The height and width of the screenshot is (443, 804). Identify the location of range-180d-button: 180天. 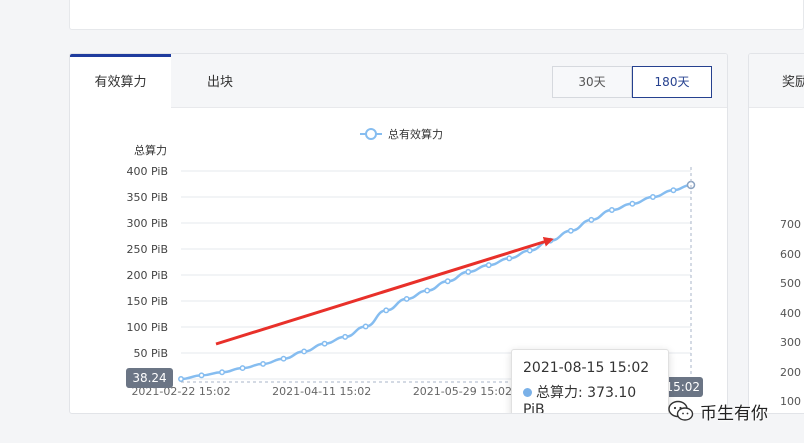
(672, 82).